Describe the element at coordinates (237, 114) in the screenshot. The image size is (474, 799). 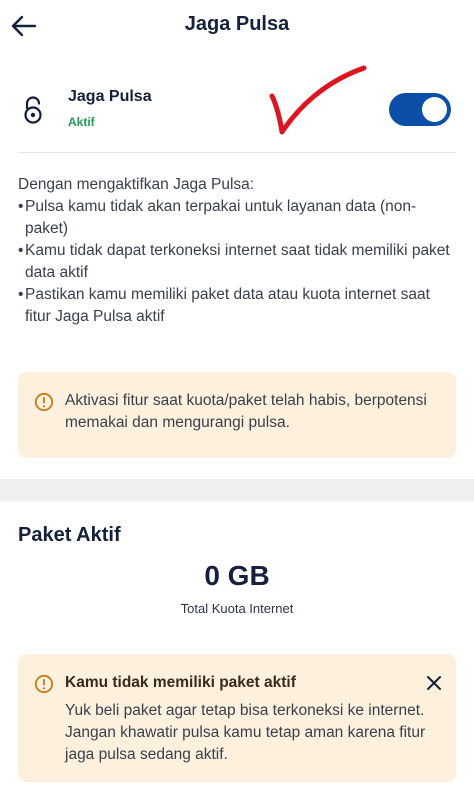
I see `jaga-pulsa-feature-row: Jaga Pulsa Aktif` at that location.